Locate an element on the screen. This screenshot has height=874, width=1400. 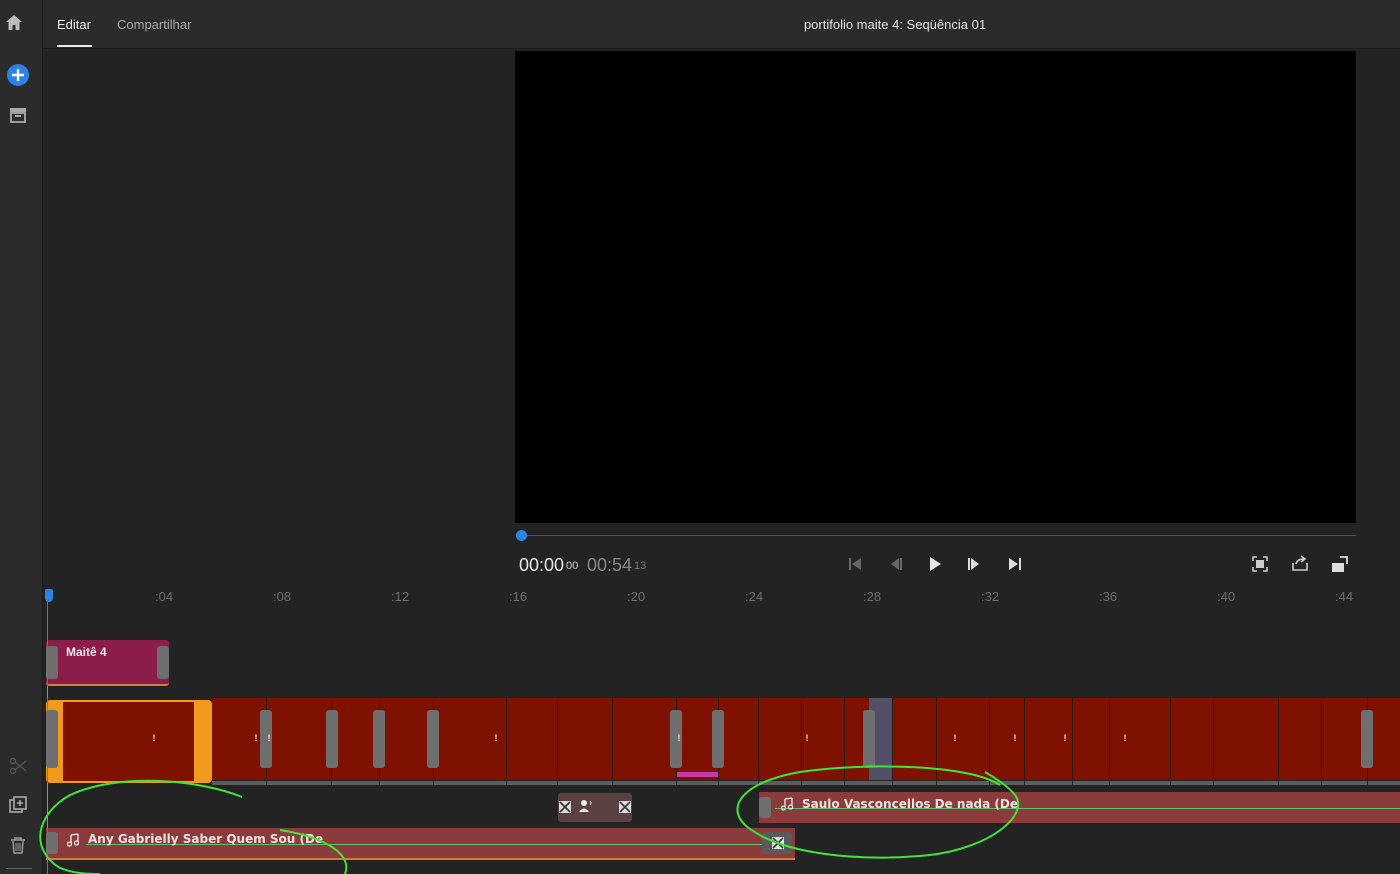
hand-drawn-annotation is located at coordinates (529, 819).